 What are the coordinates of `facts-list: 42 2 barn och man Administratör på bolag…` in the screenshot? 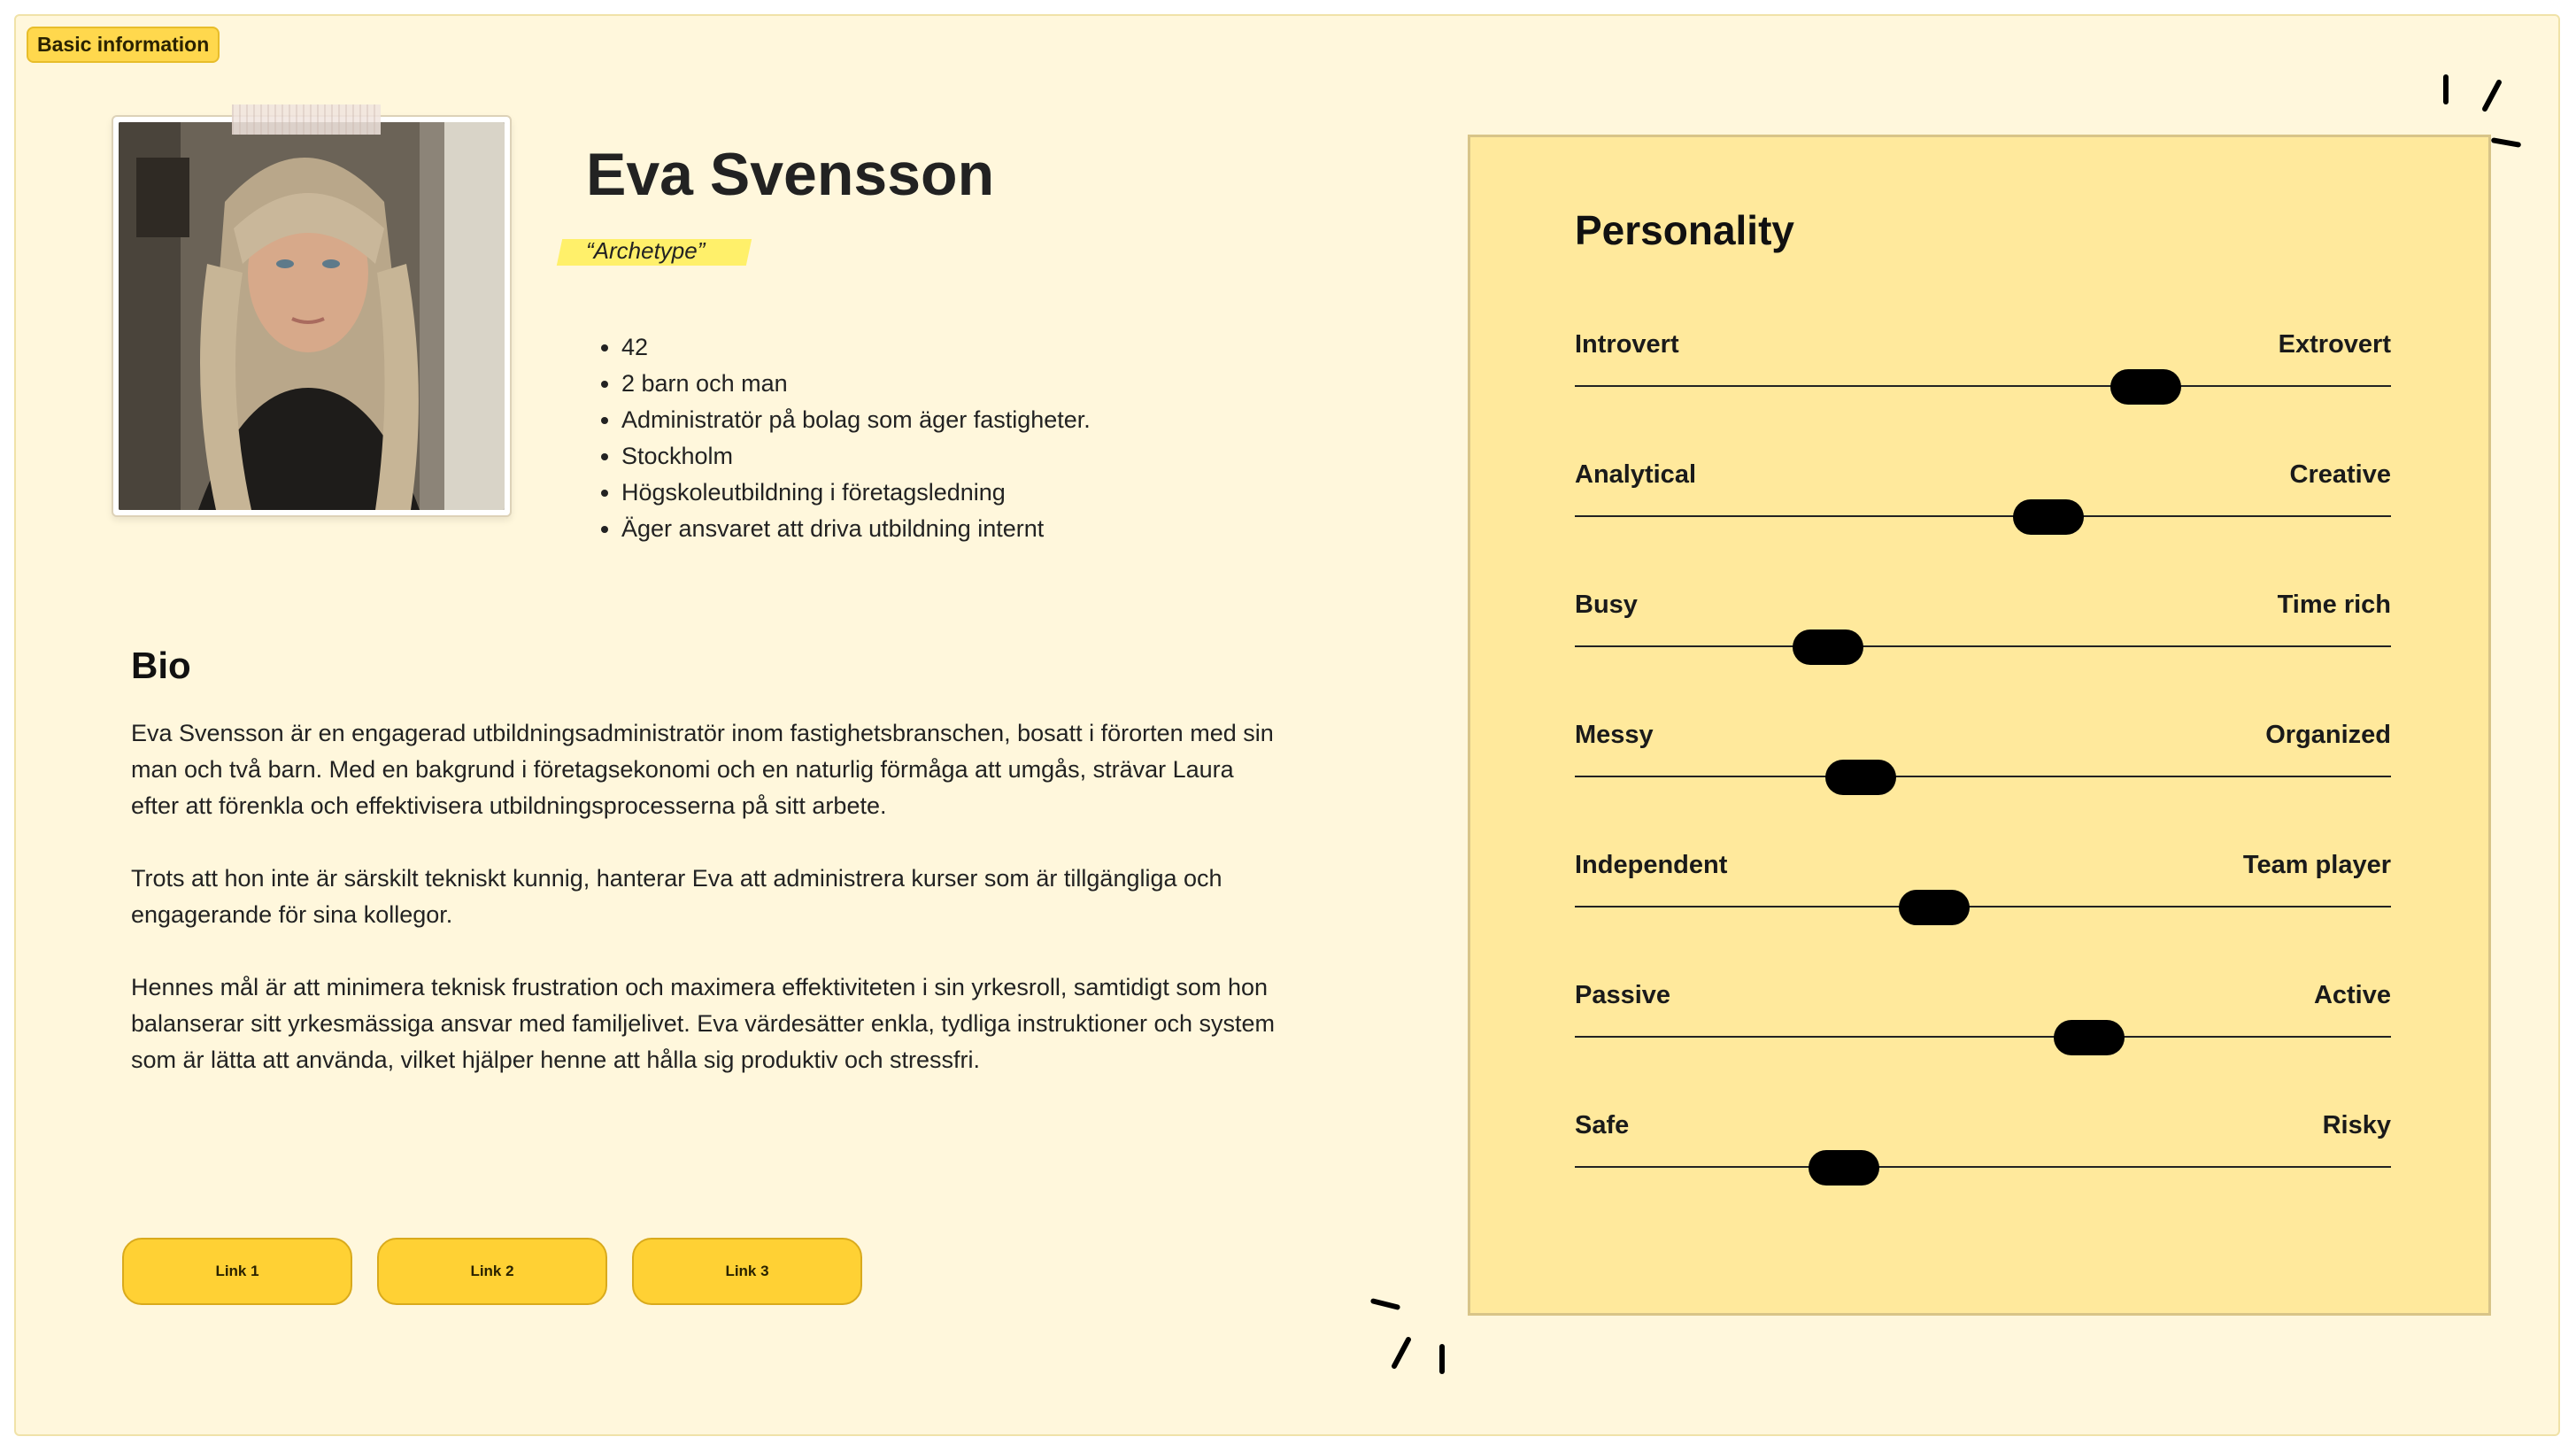 It's located at (837, 438).